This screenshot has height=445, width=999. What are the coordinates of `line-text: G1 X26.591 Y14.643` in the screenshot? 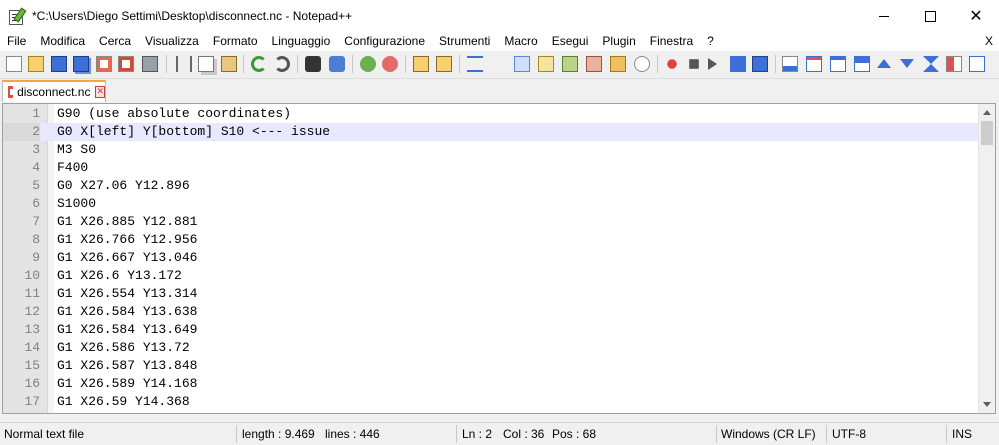 It's located at (127, 412).